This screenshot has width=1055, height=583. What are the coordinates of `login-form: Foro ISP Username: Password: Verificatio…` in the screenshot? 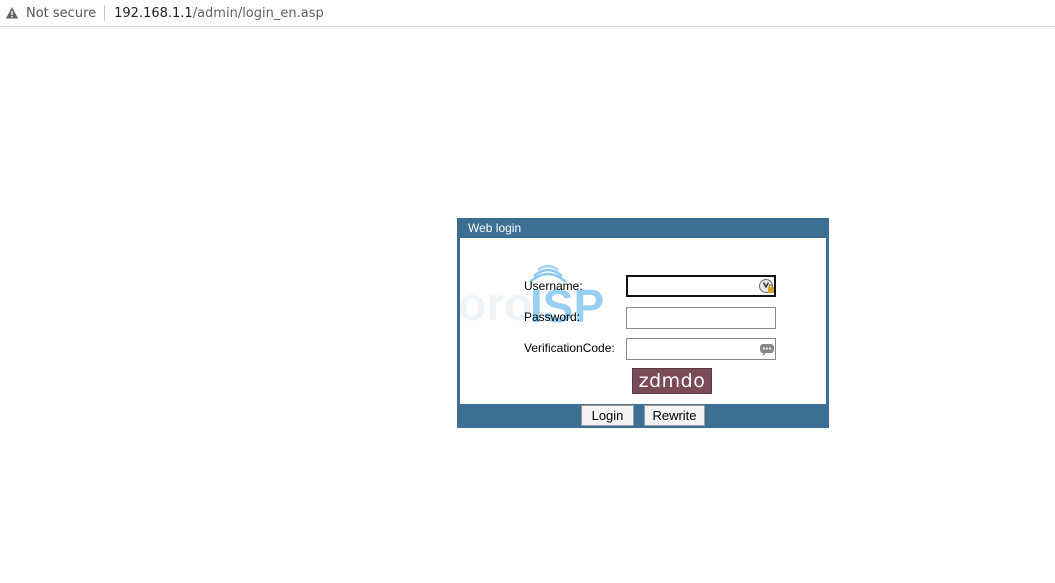 It's located at (643, 321).